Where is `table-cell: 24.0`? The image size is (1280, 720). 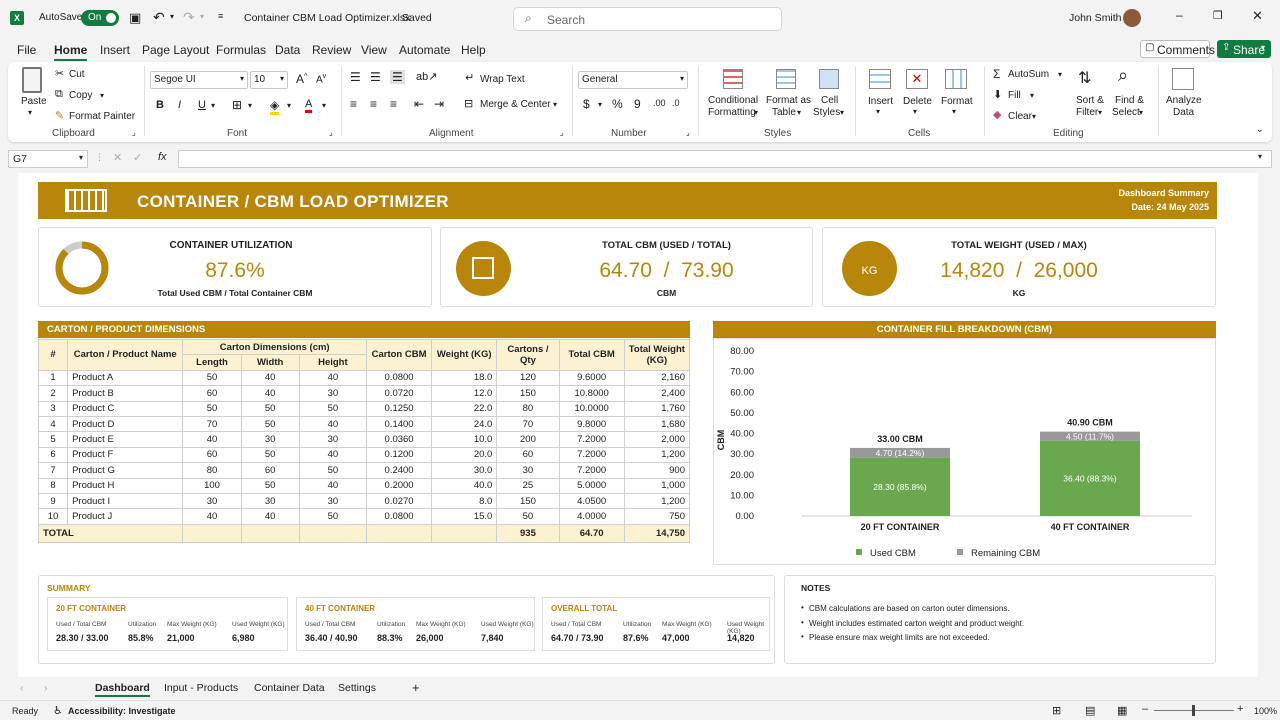 table-cell: 24.0 is located at coordinates (464, 424).